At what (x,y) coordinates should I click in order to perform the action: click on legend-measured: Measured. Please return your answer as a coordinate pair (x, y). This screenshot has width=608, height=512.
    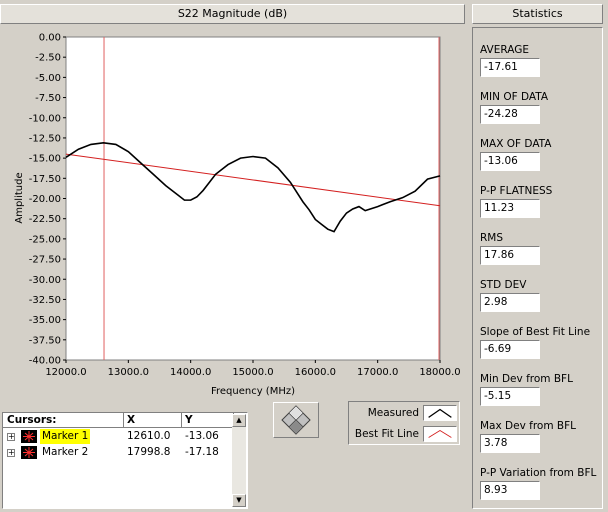
    Looking at the image, I should click on (405, 413).